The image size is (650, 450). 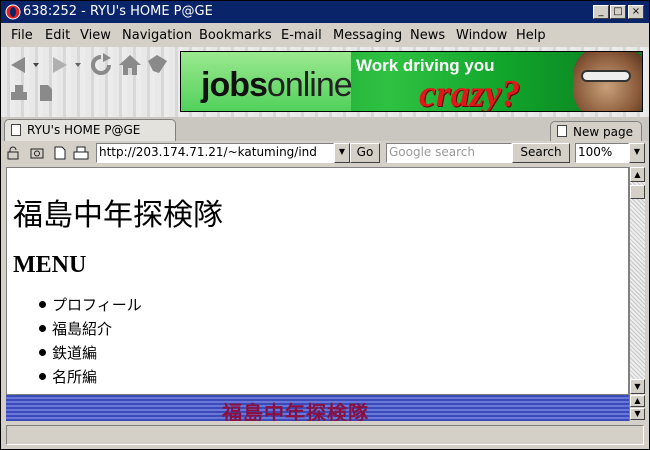 What do you see at coordinates (13, 153) in the screenshot?
I see `security-lock-icon` at bounding box center [13, 153].